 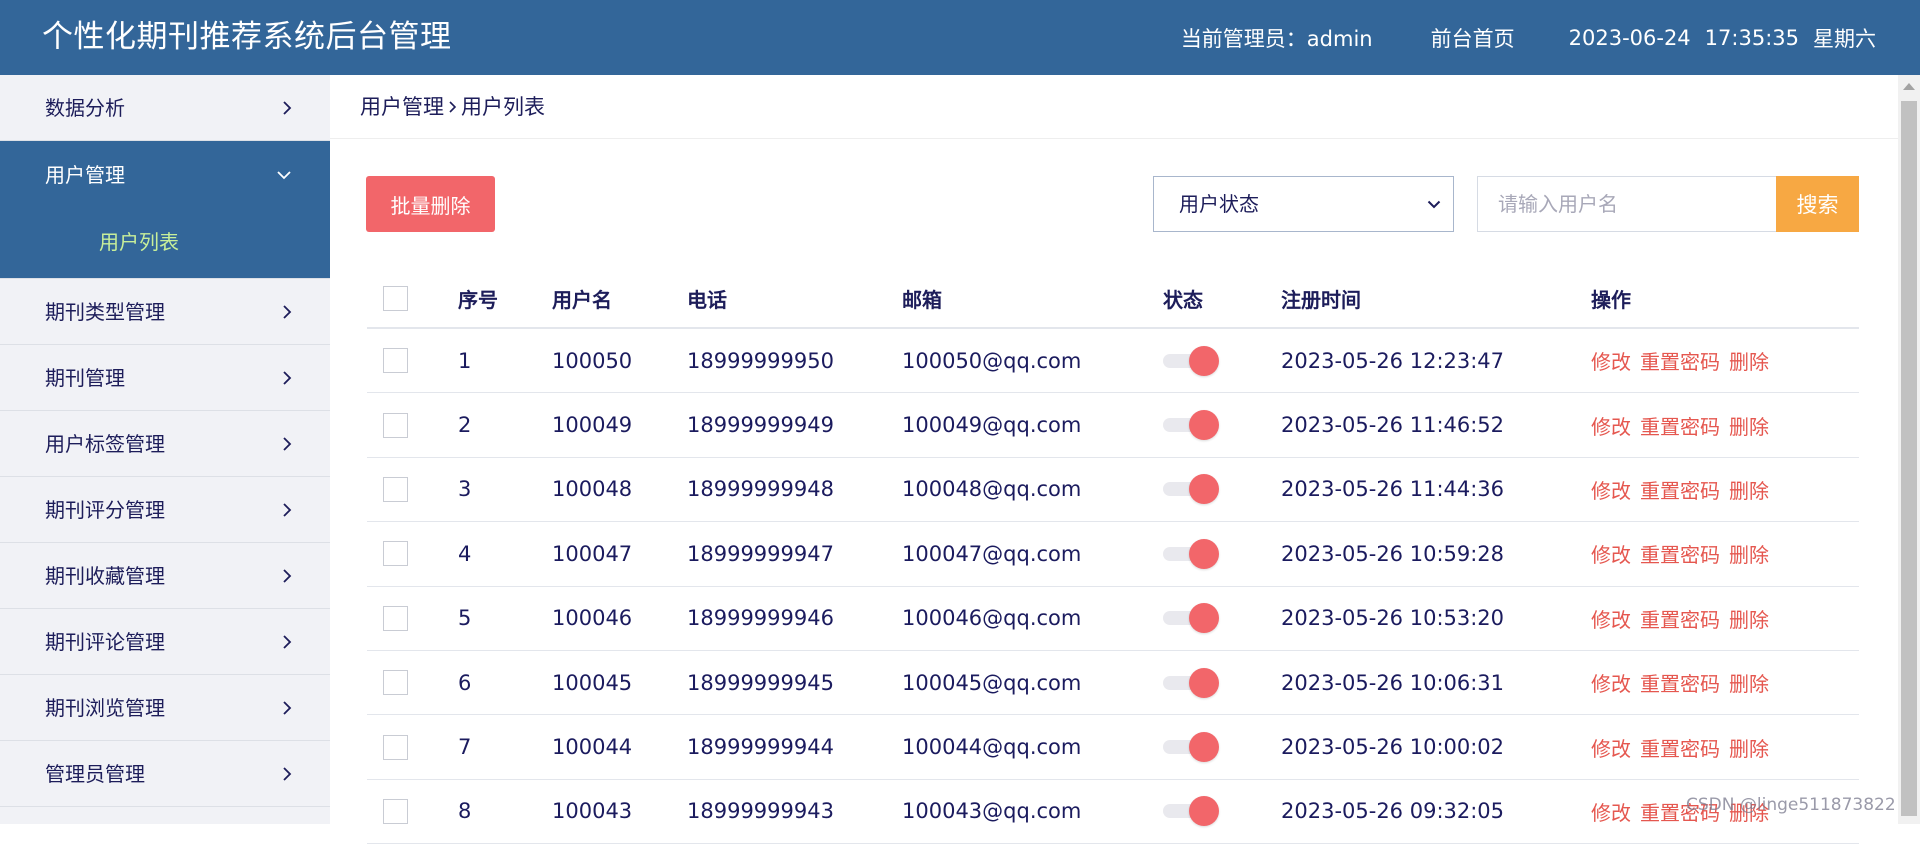 I want to click on cell-email: 100043@qq.com, so click(x=992, y=811).